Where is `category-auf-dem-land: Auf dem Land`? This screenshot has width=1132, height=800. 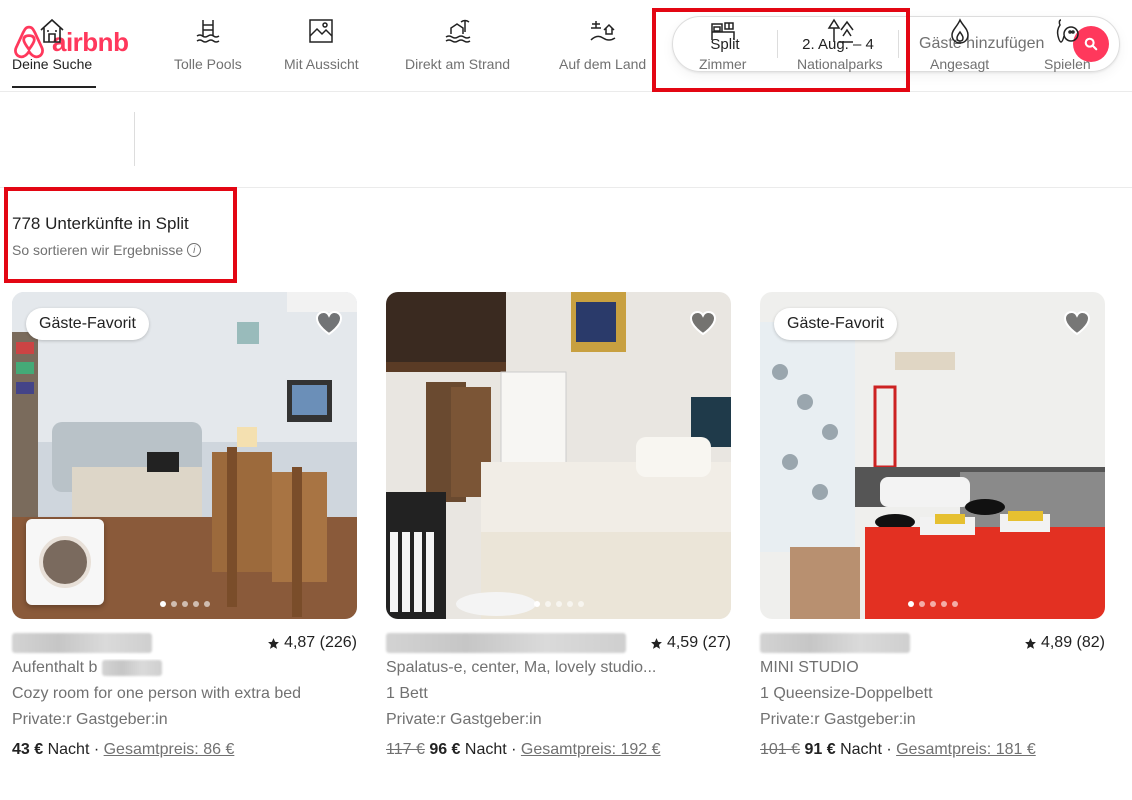
category-auf-dem-land: Auf dem Land is located at coordinates (602, 43).